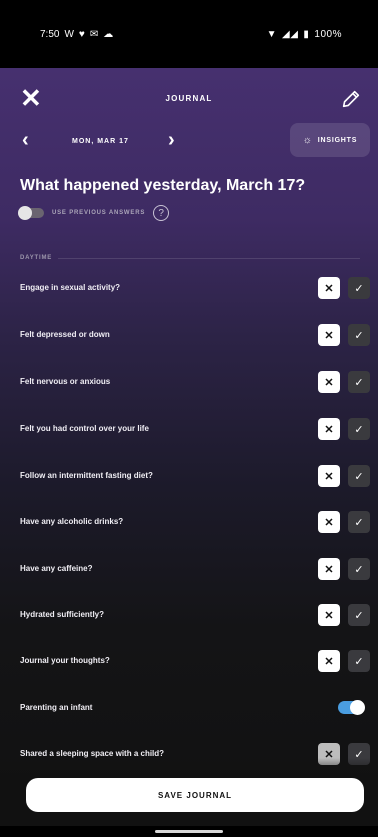  What do you see at coordinates (195, 383) in the screenshot?
I see `question-row: Felt nervous or anxious ✕ ✓` at bounding box center [195, 383].